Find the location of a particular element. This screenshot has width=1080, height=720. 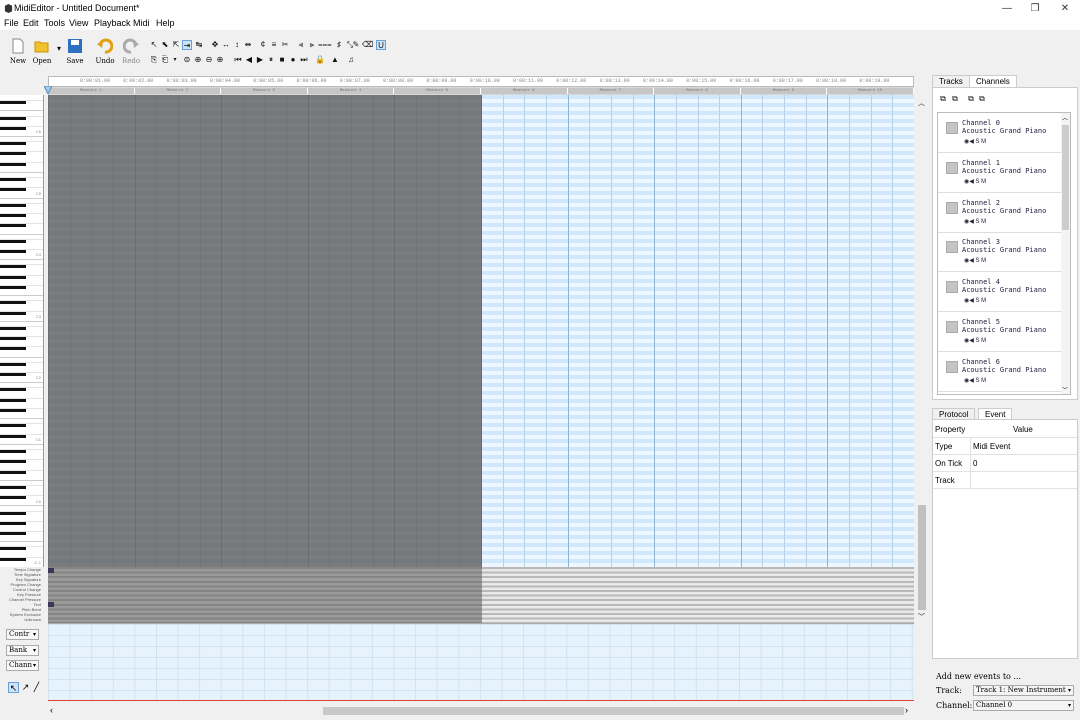

menu-playback: Playback is located at coordinates (112, 23).